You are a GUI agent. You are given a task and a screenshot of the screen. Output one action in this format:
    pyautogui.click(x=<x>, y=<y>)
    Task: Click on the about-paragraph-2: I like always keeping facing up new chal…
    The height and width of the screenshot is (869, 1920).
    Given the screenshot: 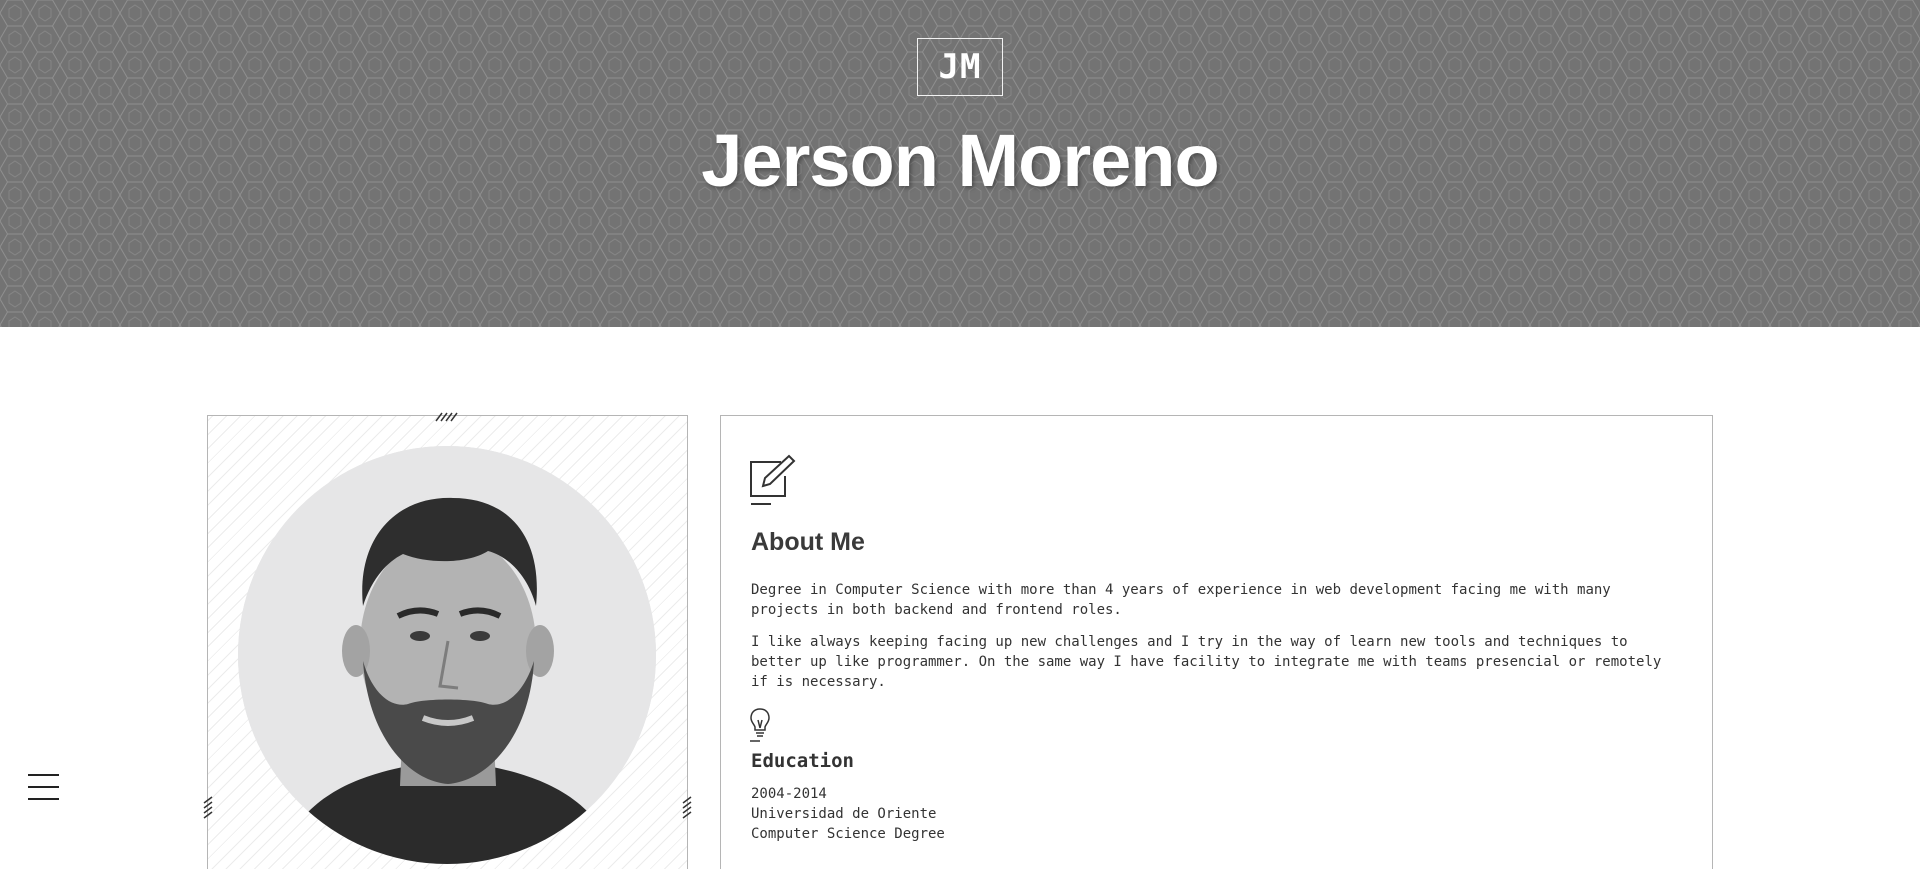 What is the action you would take?
    pyautogui.click(x=1206, y=662)
    